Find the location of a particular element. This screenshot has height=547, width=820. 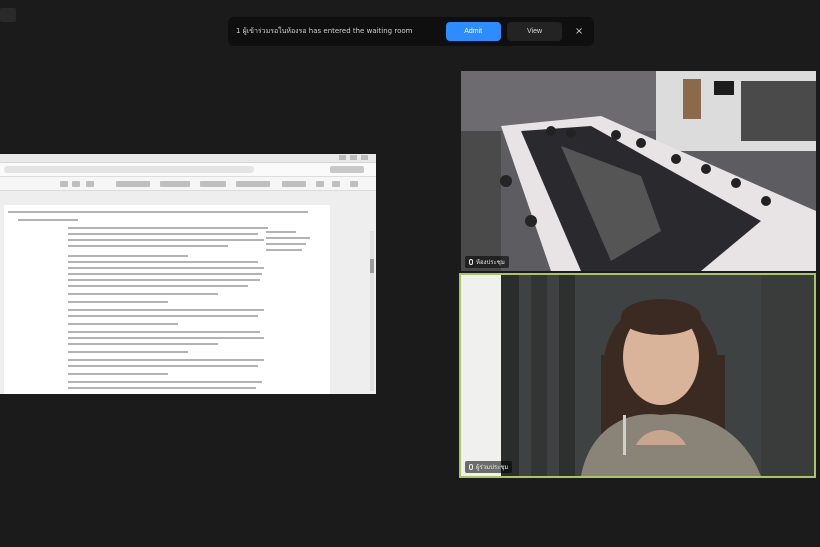

italic-icon is located at coordinates (336, 184).